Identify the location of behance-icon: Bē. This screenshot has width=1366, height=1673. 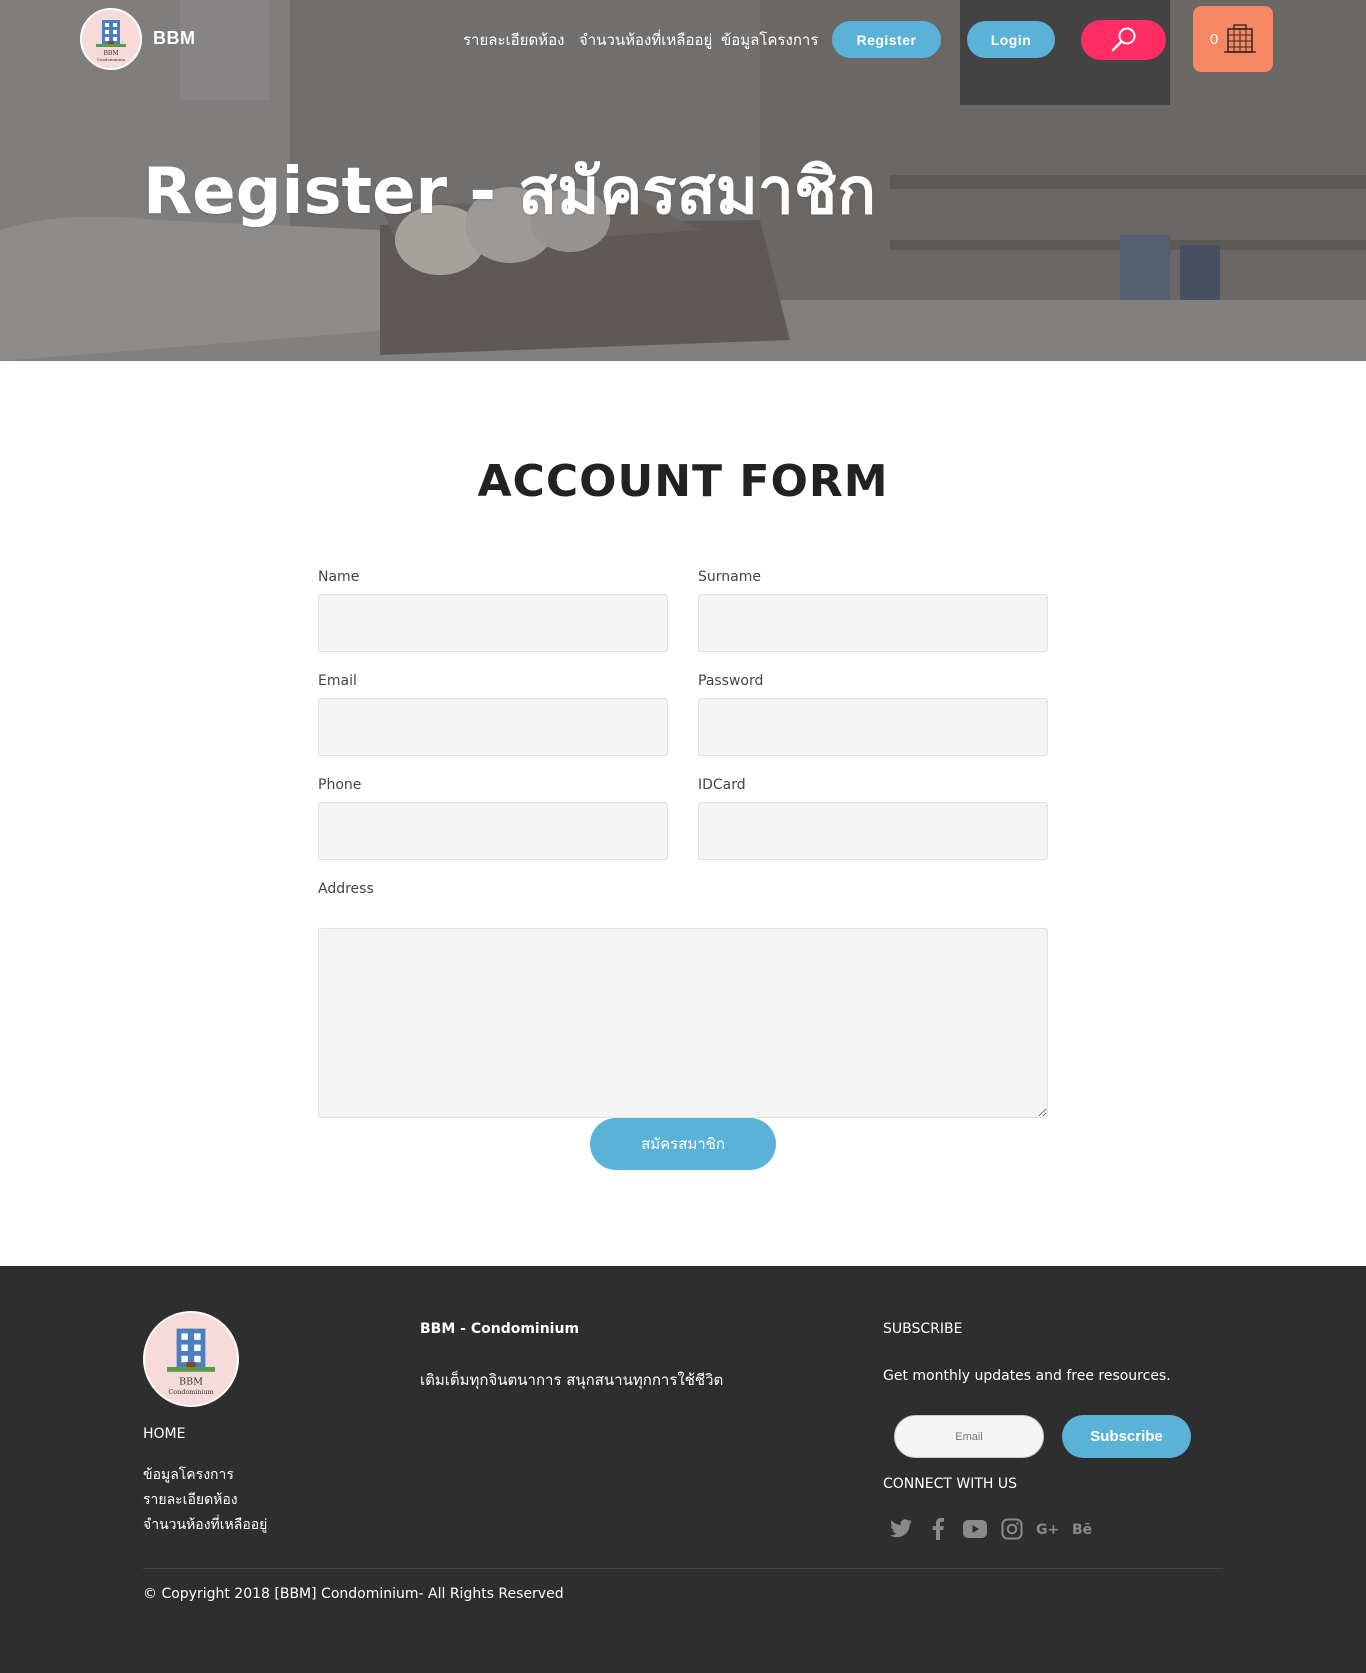
(1085, 1529).